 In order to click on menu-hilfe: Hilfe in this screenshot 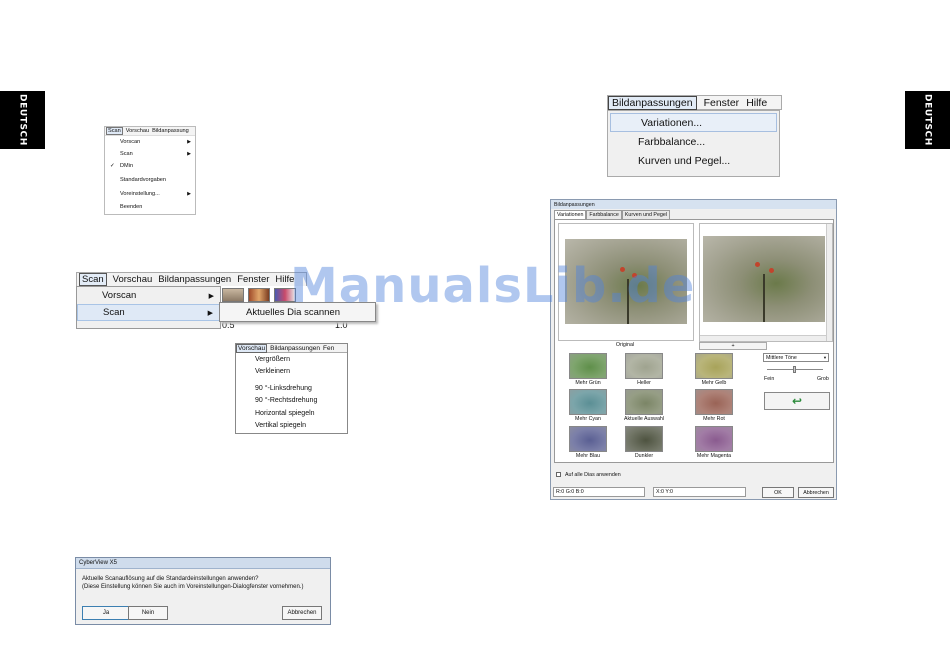, I will do `click(756, 103)`.